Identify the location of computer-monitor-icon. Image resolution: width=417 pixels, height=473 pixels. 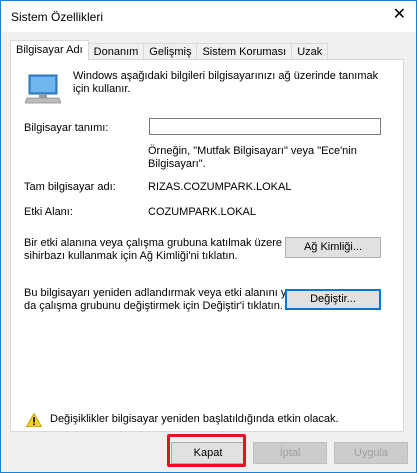
(43, 89).